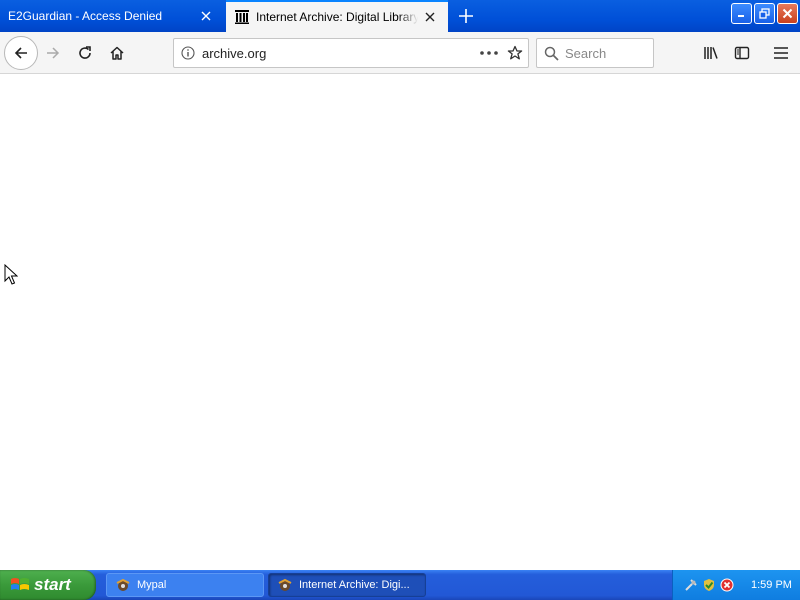 The image size is (800, 600). What do you see at coordinates (52, 584) in the screenshot?
I see `start-label: start` at bounding box center [52, 584].